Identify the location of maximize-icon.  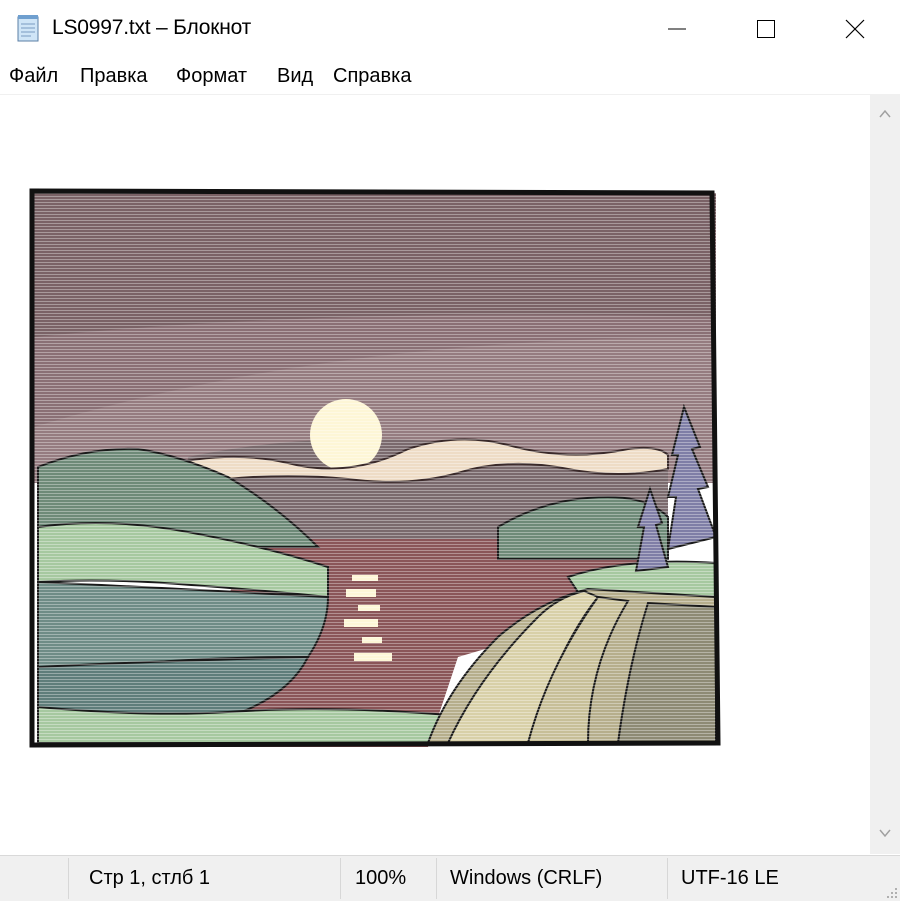
(766, 29).